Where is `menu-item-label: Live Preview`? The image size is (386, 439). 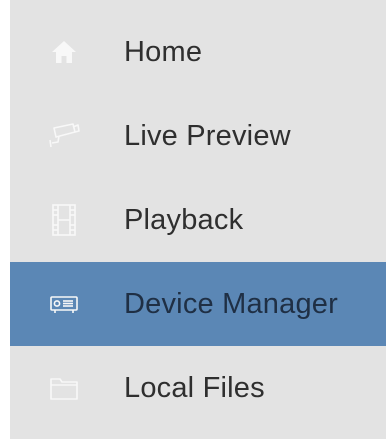
menu-item-label: Live Preview is located at coordinates (207, 135).